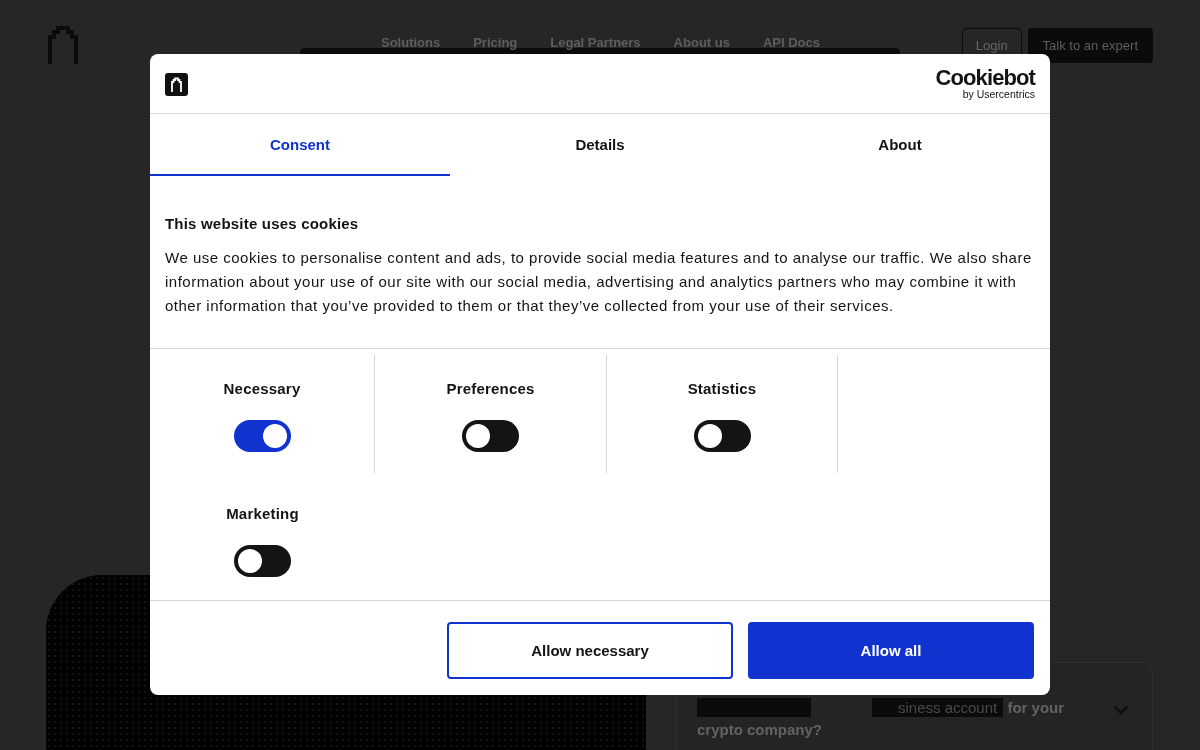 This screenshot has width=1200, height=750. Describe the element at coordinates (262, 389) in the screenshot. I see `category-label: Necessary` at that location.